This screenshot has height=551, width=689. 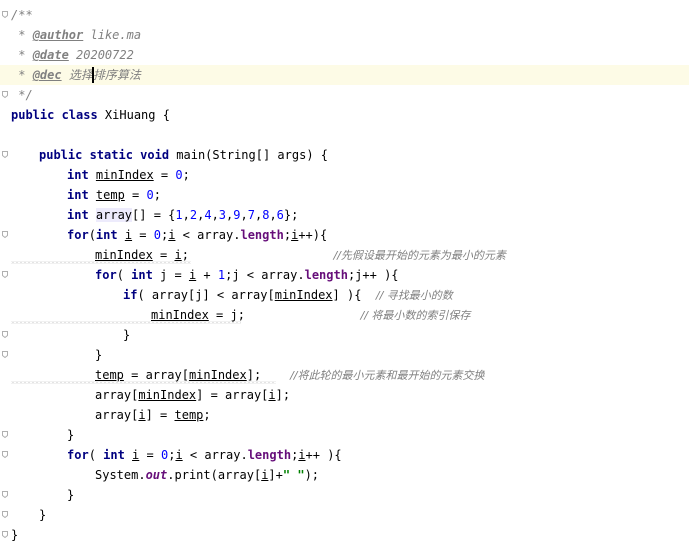 I want to click on code-token: 3, so click(x=222, y=215).